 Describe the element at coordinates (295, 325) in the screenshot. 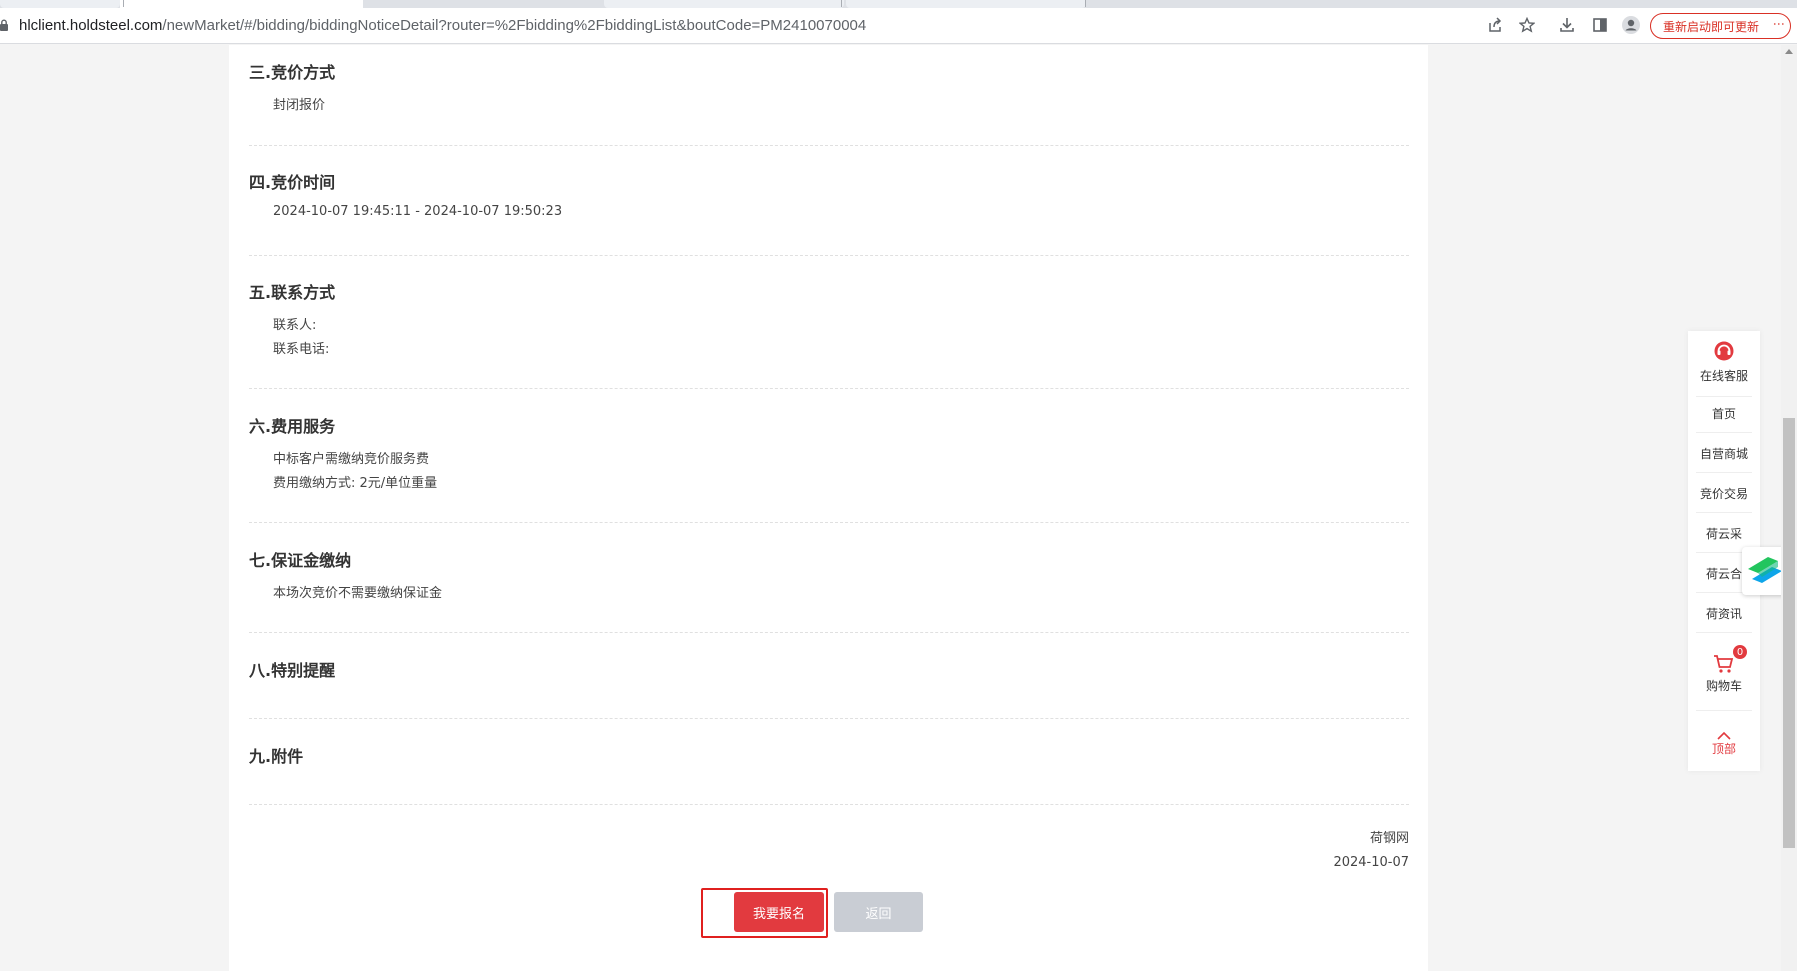

I see `section-text: 联系人:` at that location.